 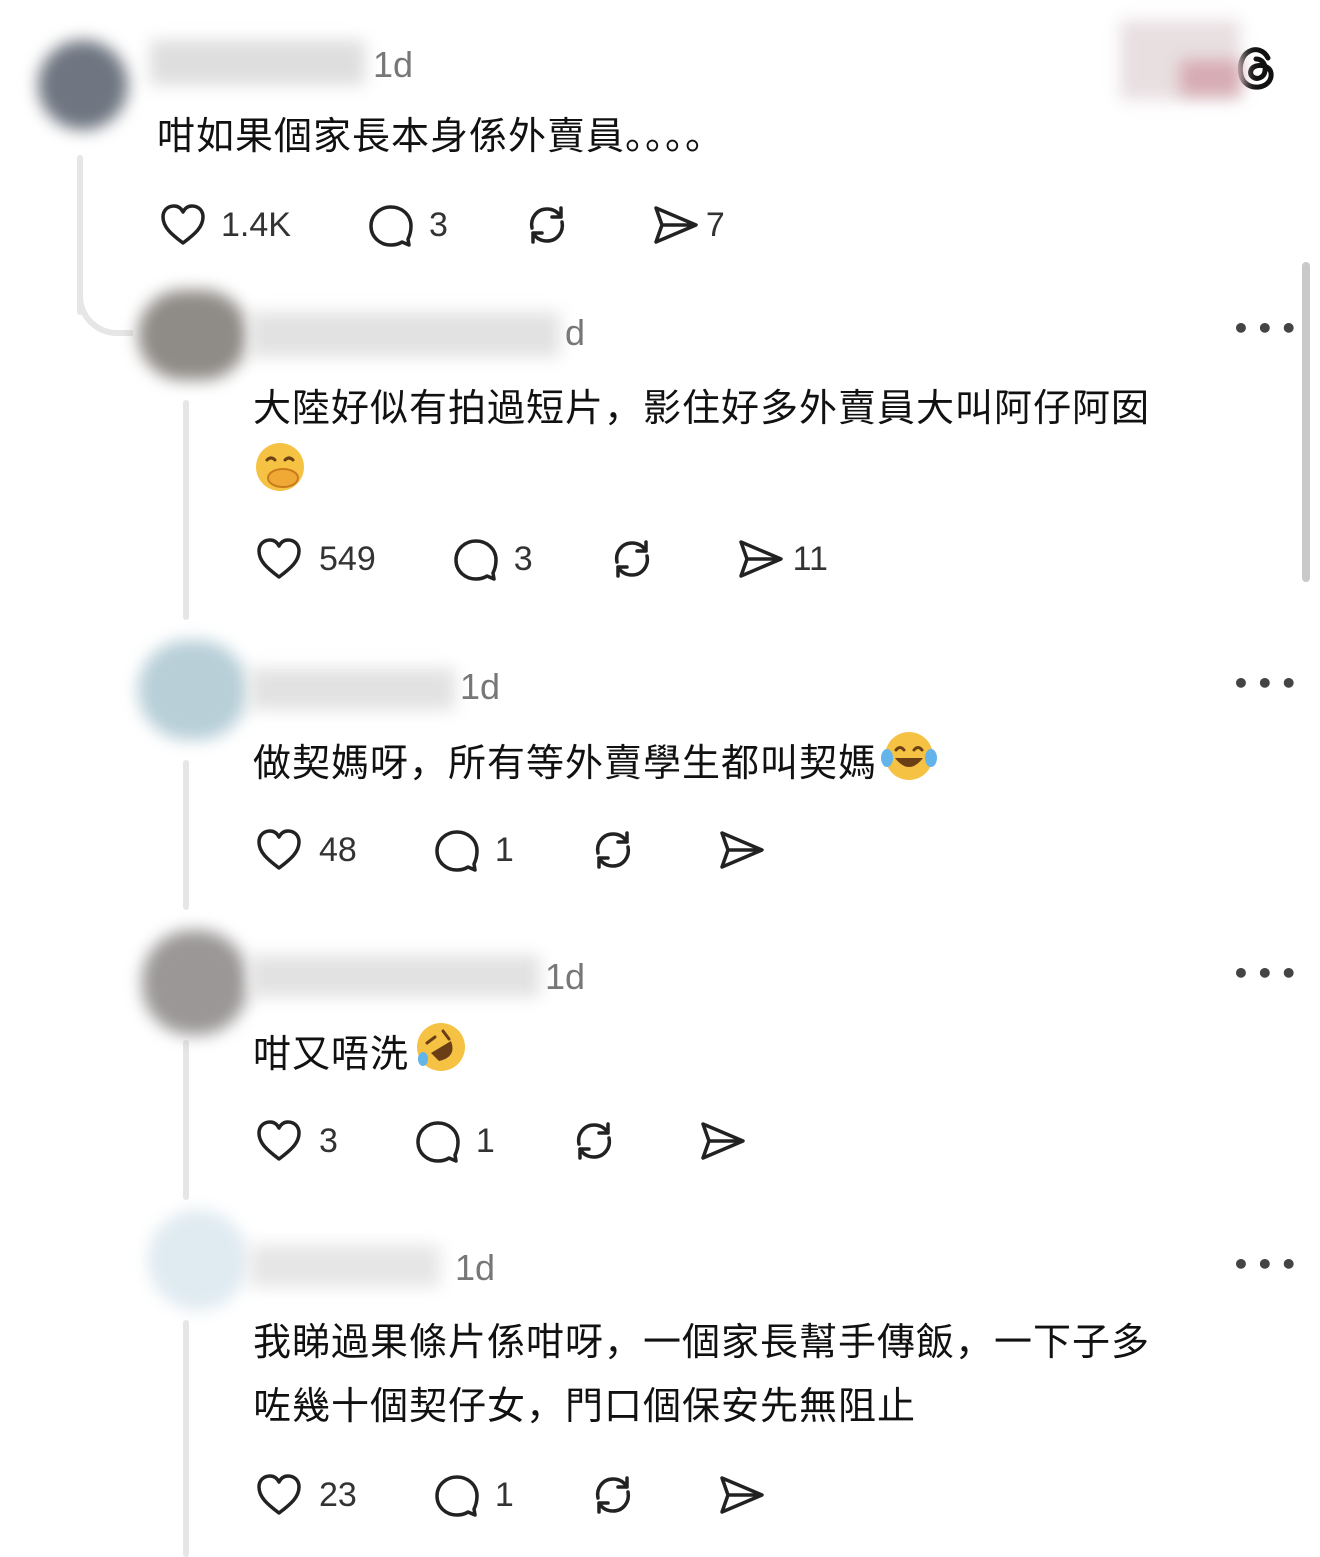 What do you see at coordinates (338, 849) in the screenshot?
I see `like-count: 48` at bounding box center [338, 849].